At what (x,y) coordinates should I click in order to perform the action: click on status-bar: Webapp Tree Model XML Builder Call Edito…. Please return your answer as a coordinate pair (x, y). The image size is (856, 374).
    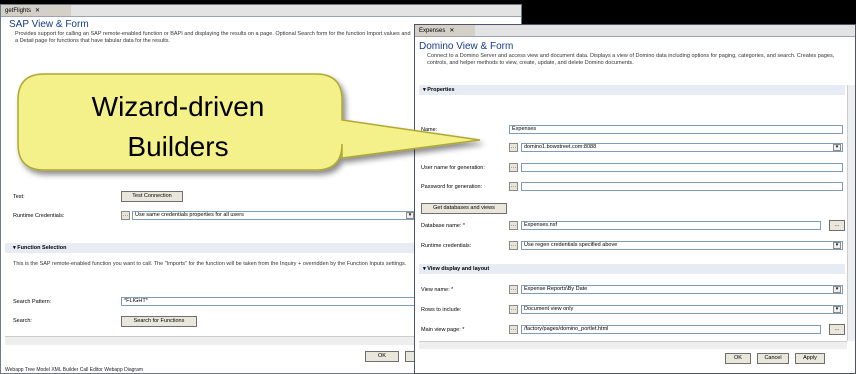
    Looking at the image, I should click on (74, 370).